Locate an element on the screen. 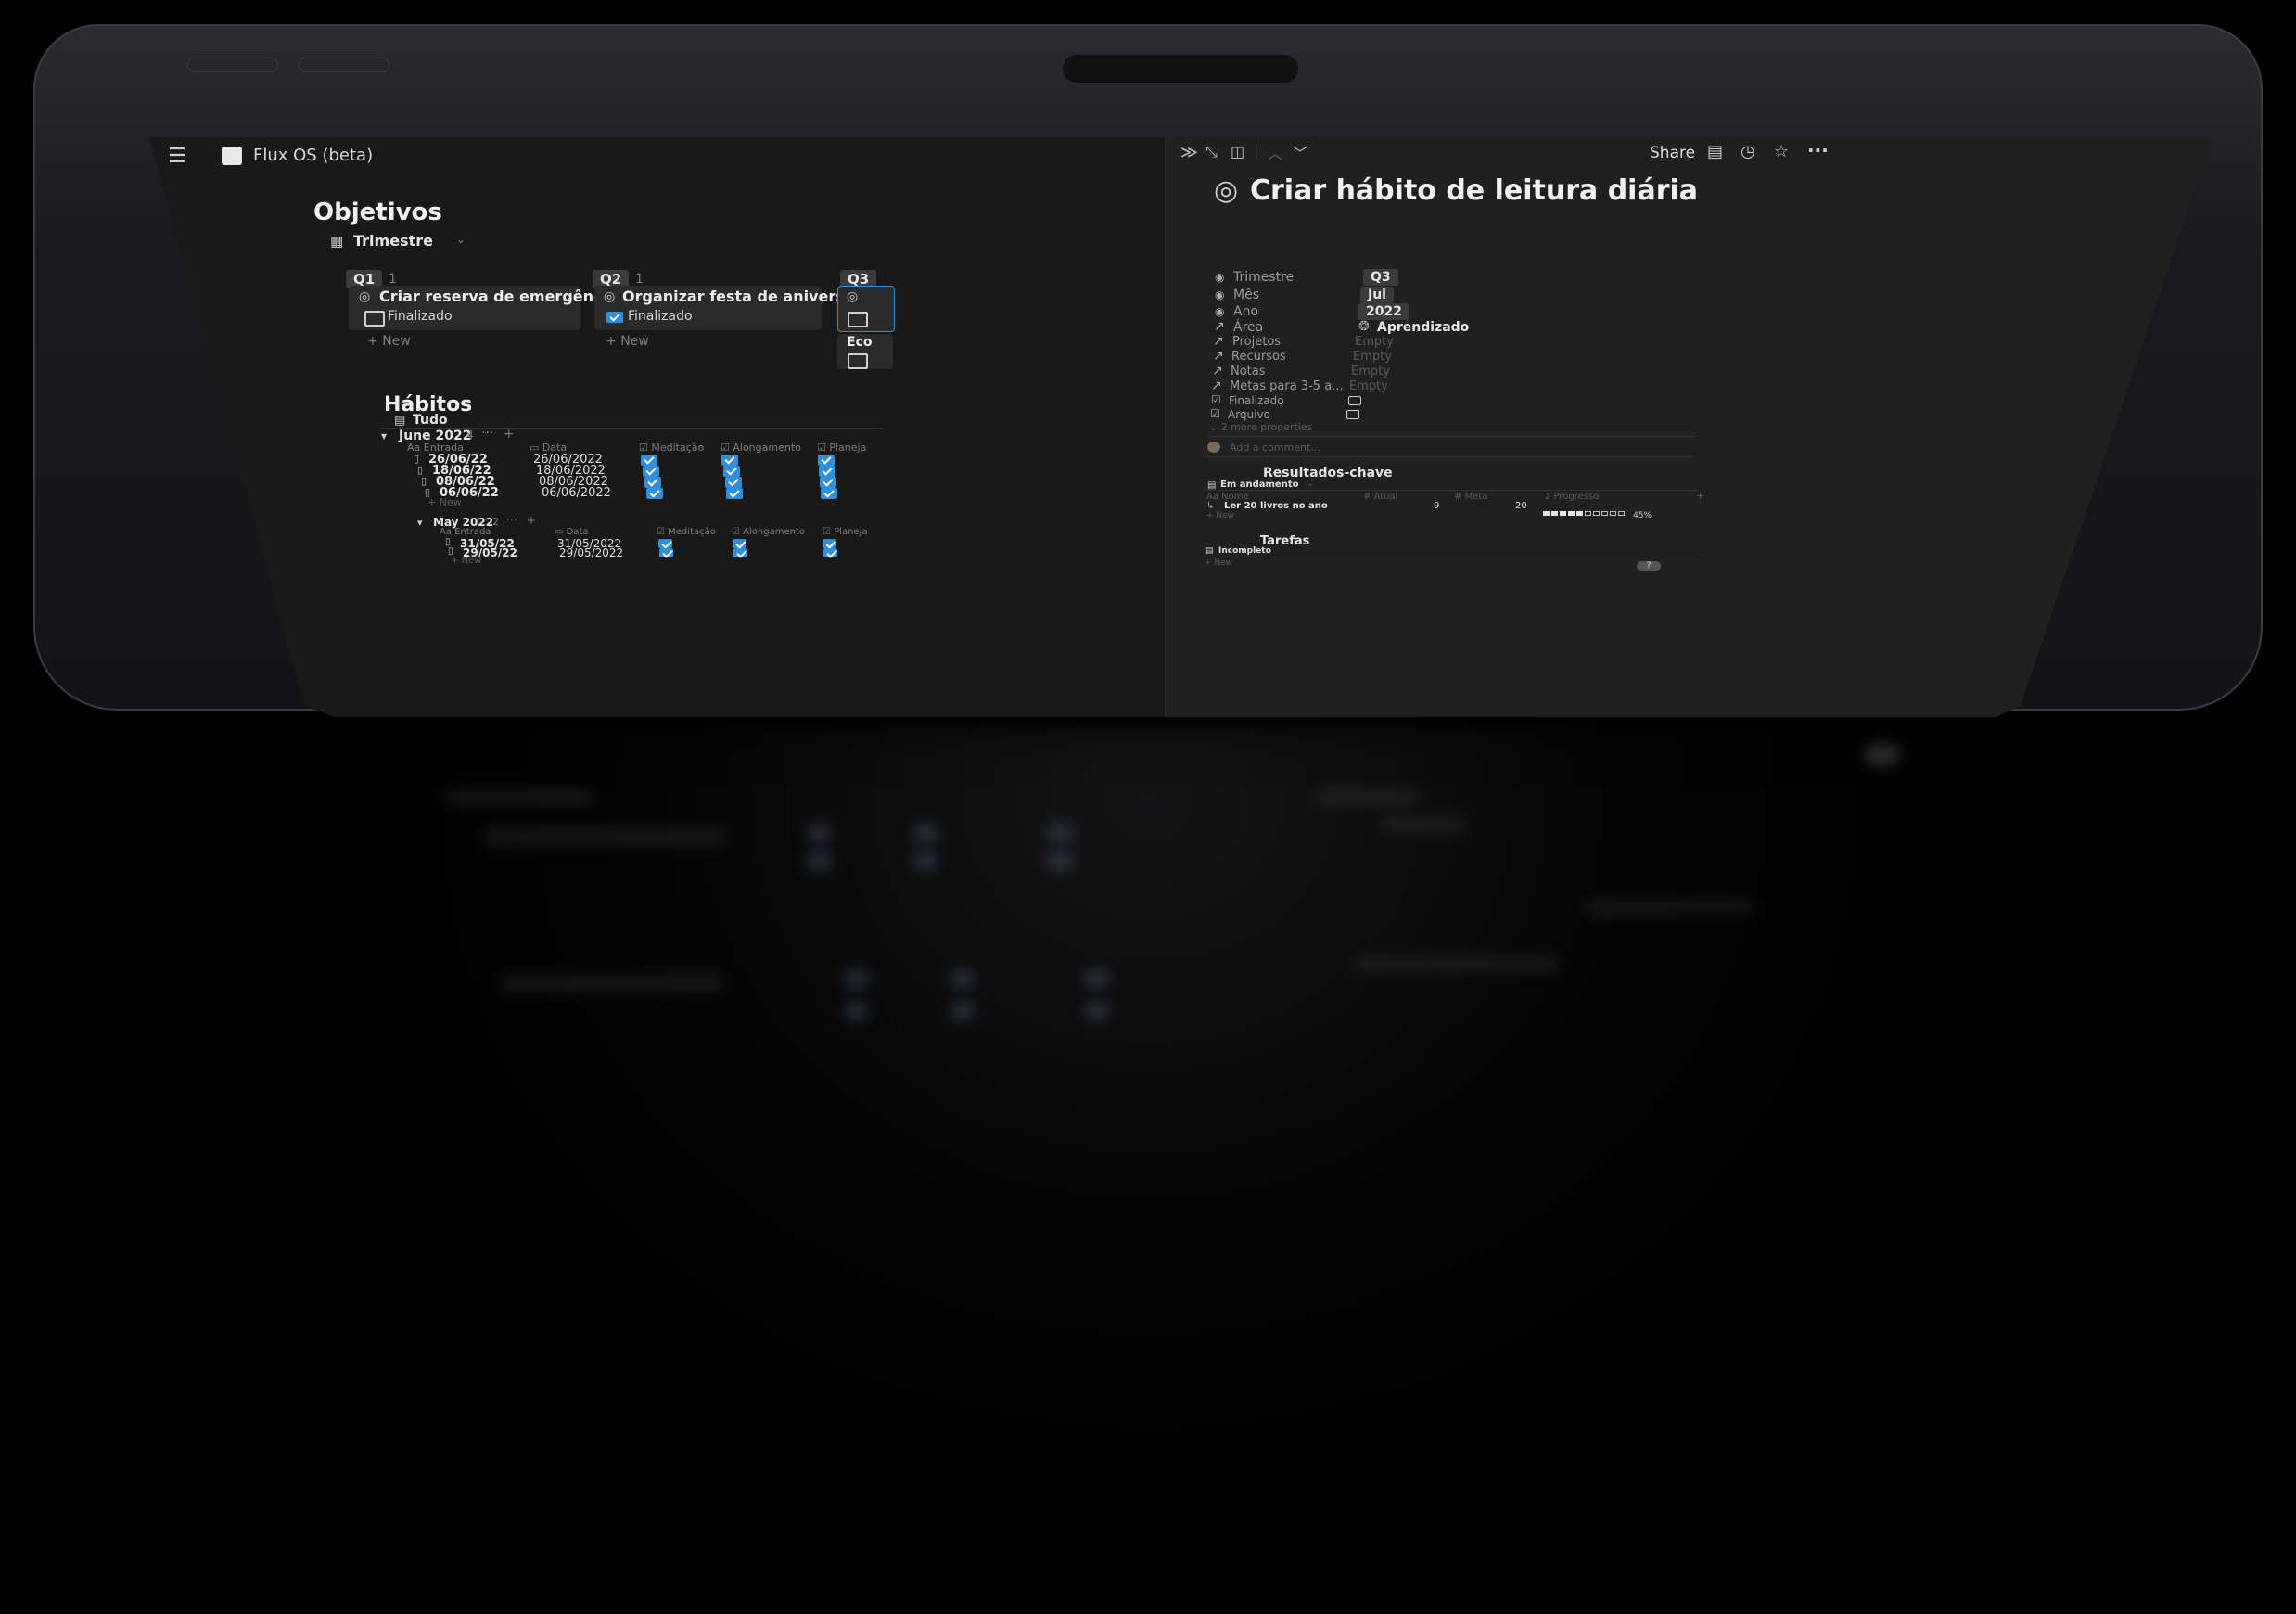  atual-cell: 9 is located at coordinates (1436, 506).